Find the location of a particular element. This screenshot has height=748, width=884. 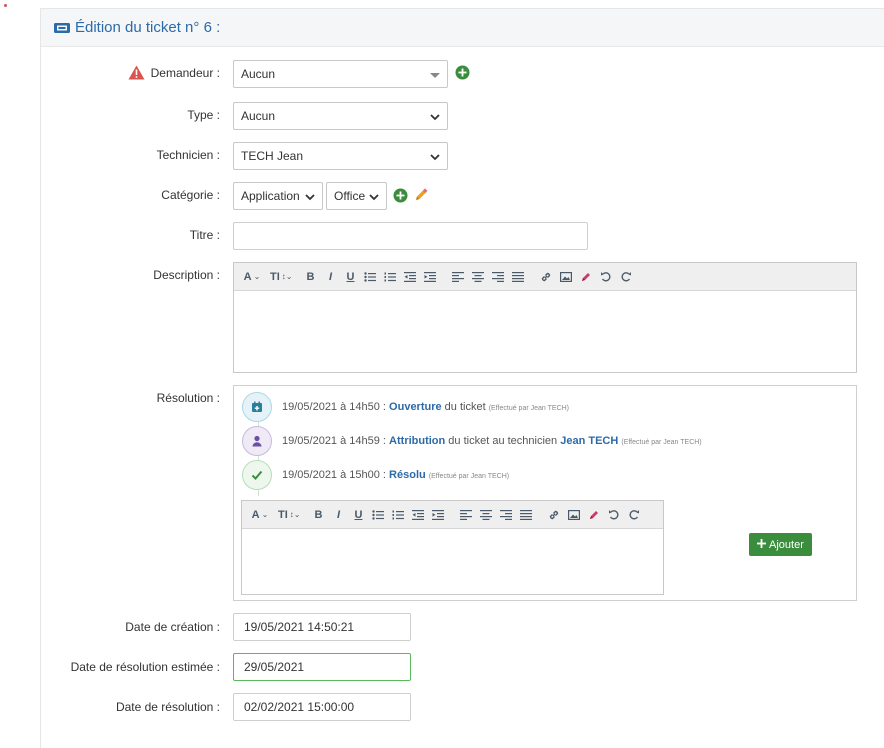

timeline-action: Ouverture is located at coordinates (415, 407).